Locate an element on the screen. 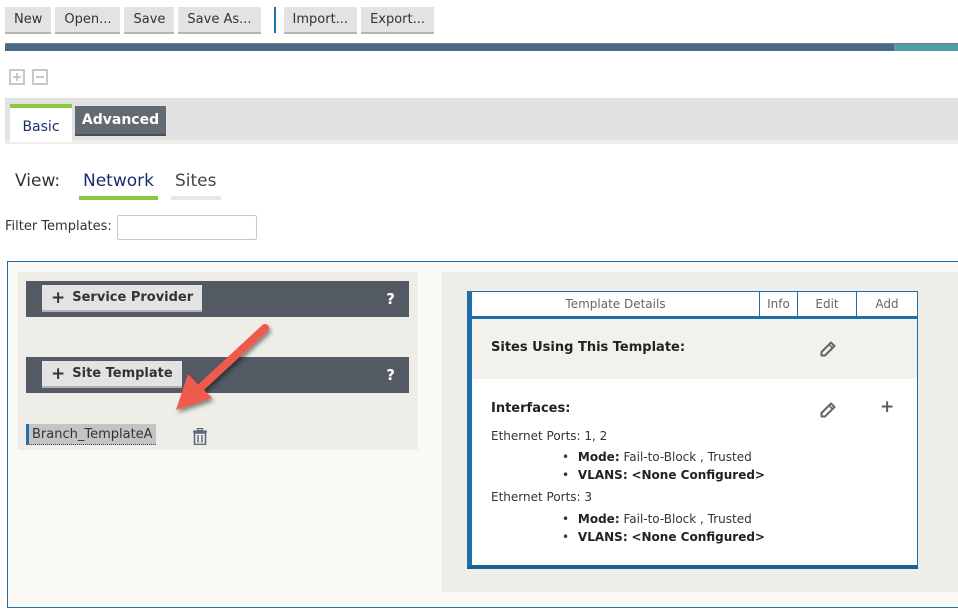  view-tab-network: Network is located at coordinates (118, 185).